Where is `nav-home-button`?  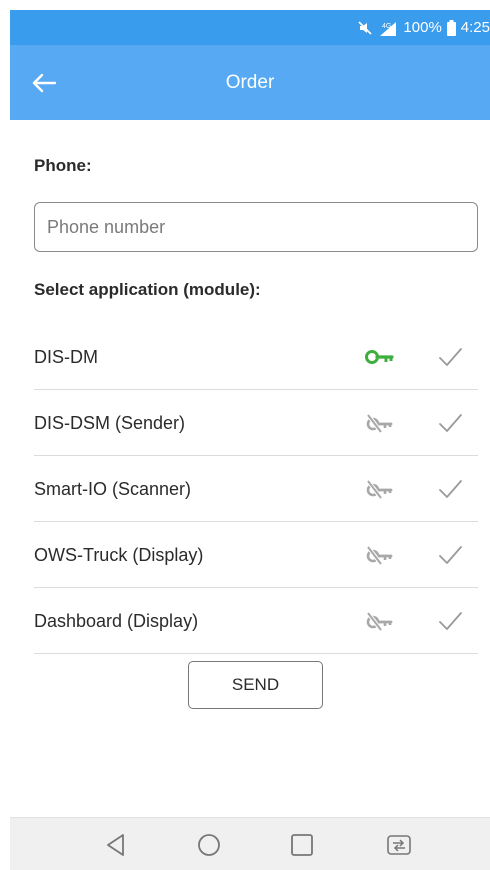 nav-home-button is located at coordinates (209, 845).